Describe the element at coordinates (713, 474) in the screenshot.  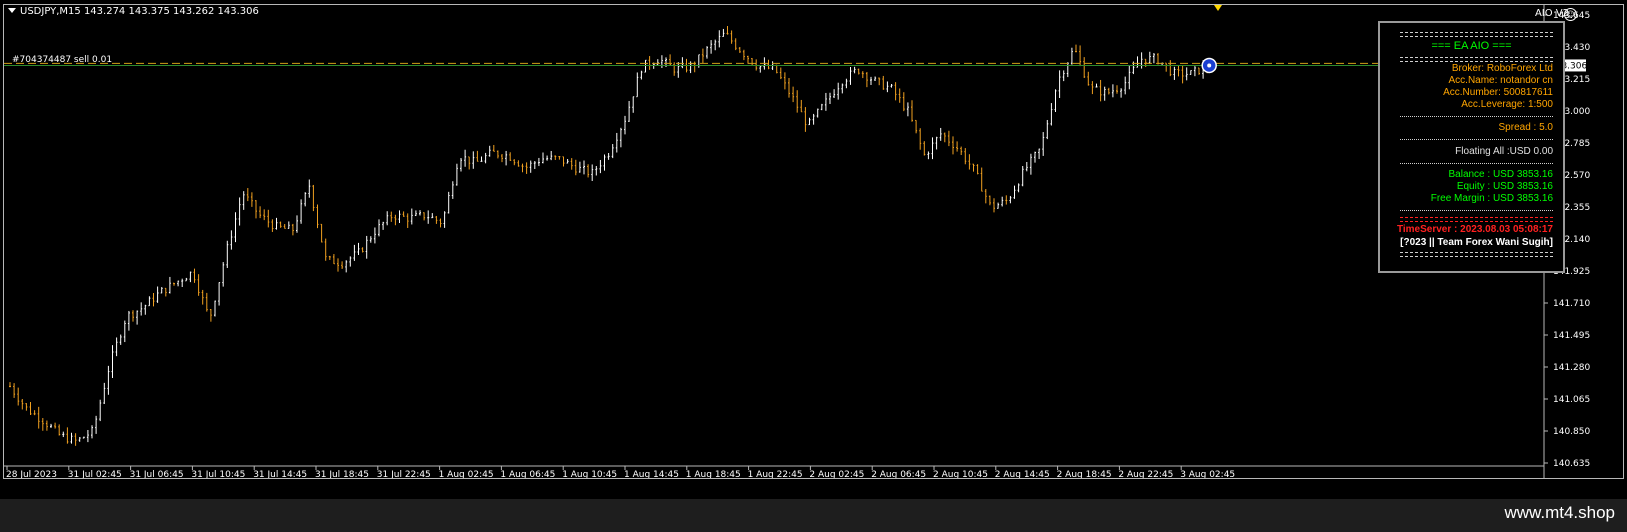
I see `x-tick-label: 1 Aug 18:45` at that location.